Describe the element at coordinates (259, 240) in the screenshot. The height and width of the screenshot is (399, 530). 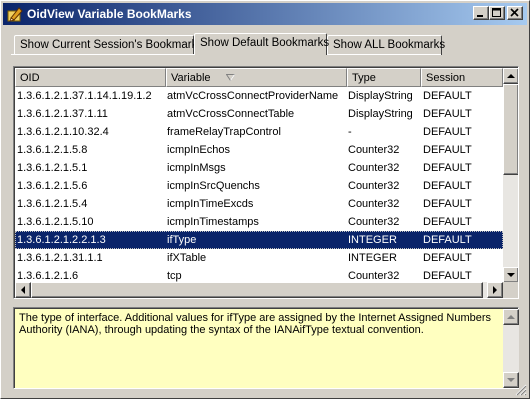
I see `table-row-selected: 1.3.6.1.2.1.2.2.1.3 ifType INTEGER DEFAULT` at that location.